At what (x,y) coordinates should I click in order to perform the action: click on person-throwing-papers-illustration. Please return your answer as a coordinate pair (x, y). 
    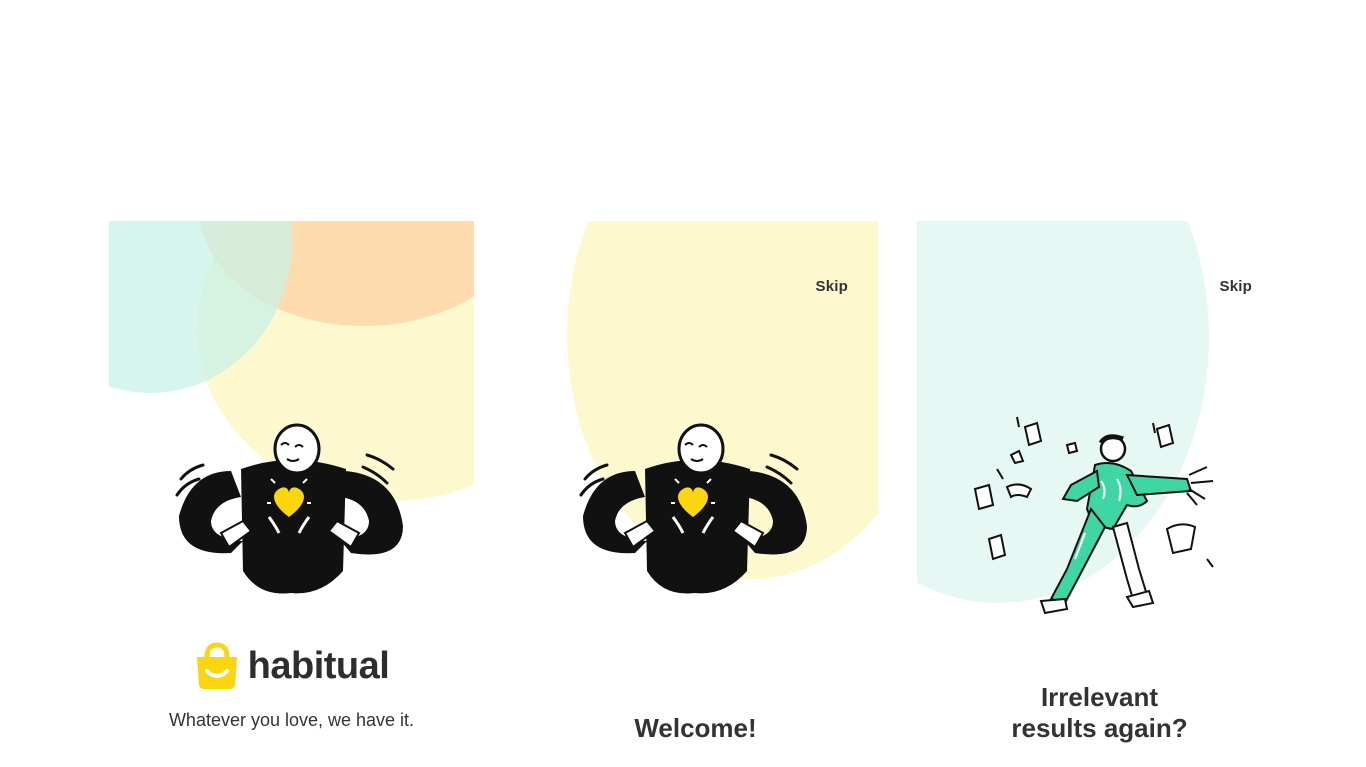
    Looking at the image, I should click on (1093, 515).